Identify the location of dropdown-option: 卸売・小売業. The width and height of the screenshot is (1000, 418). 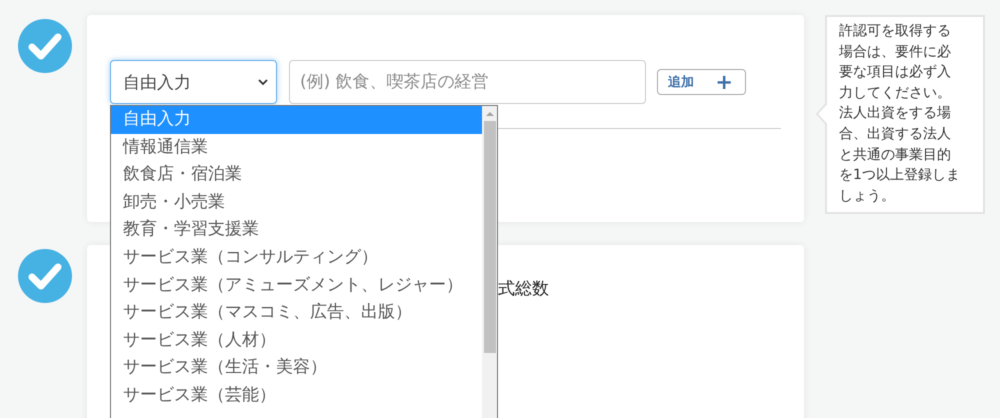
(296, 202).